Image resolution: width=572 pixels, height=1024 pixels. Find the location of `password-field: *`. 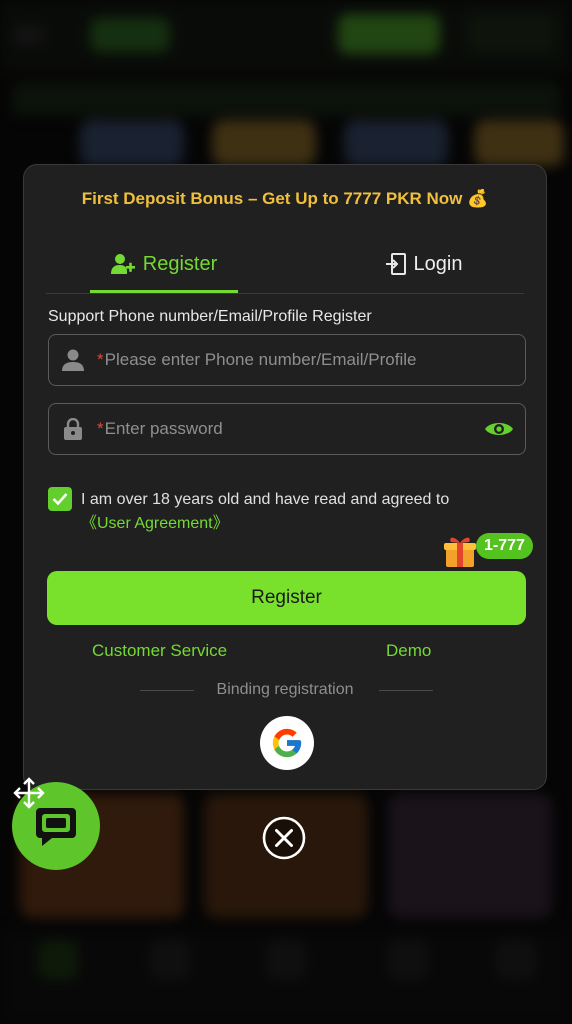

password-field: * is located at coordinates (287, 429).